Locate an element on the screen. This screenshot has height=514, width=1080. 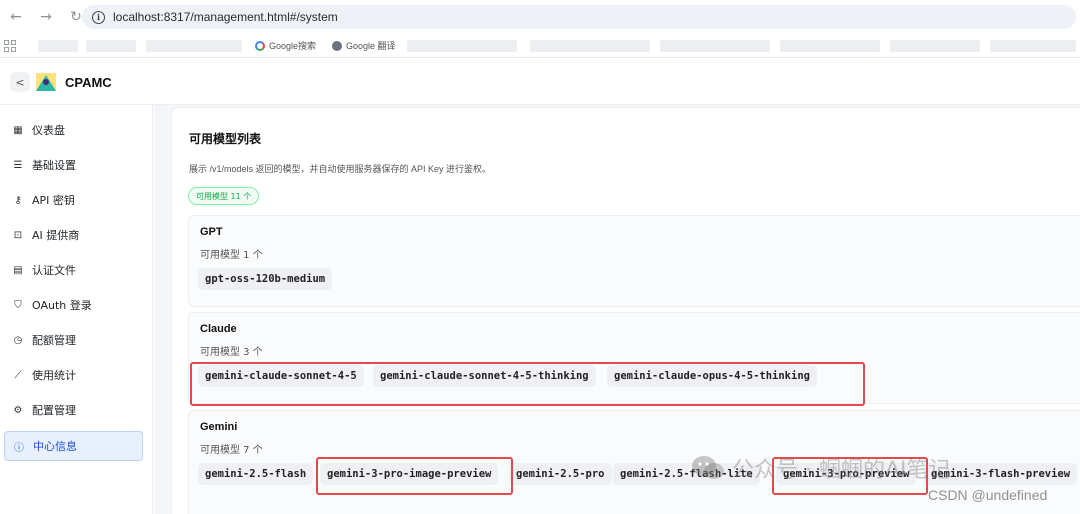
group-subtitle: 可用模型 1 个 is located at coordinates (231, 255).